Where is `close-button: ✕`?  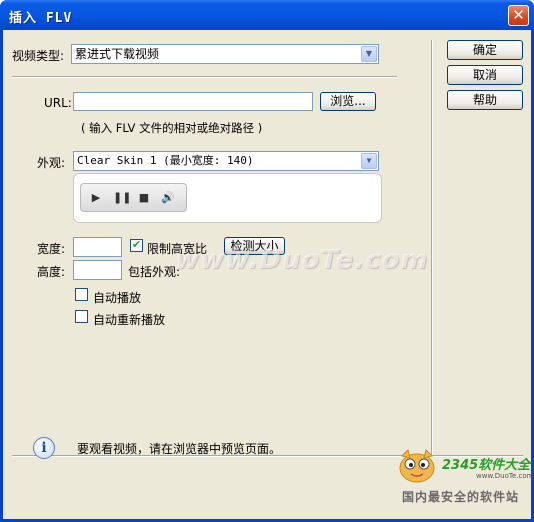
close-button: ✕ is located at coordinates (518, 15).